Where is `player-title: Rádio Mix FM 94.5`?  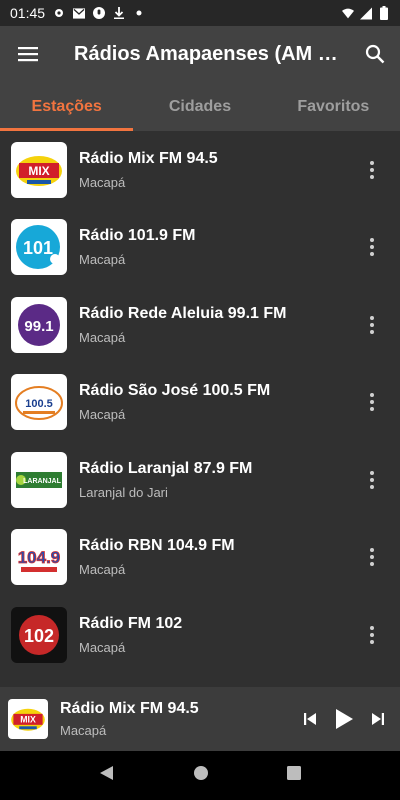 player-title: Rádio Mix FM 94.5 is located at coordinates (129, 708).